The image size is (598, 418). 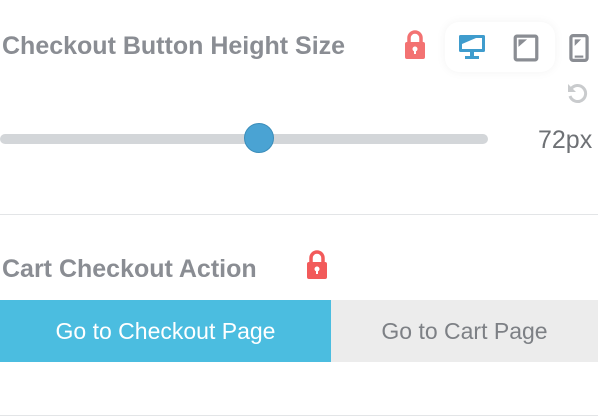 I want to click on go-to-checkout-option: Go to Checkout Page, so click(x=165, y=331).